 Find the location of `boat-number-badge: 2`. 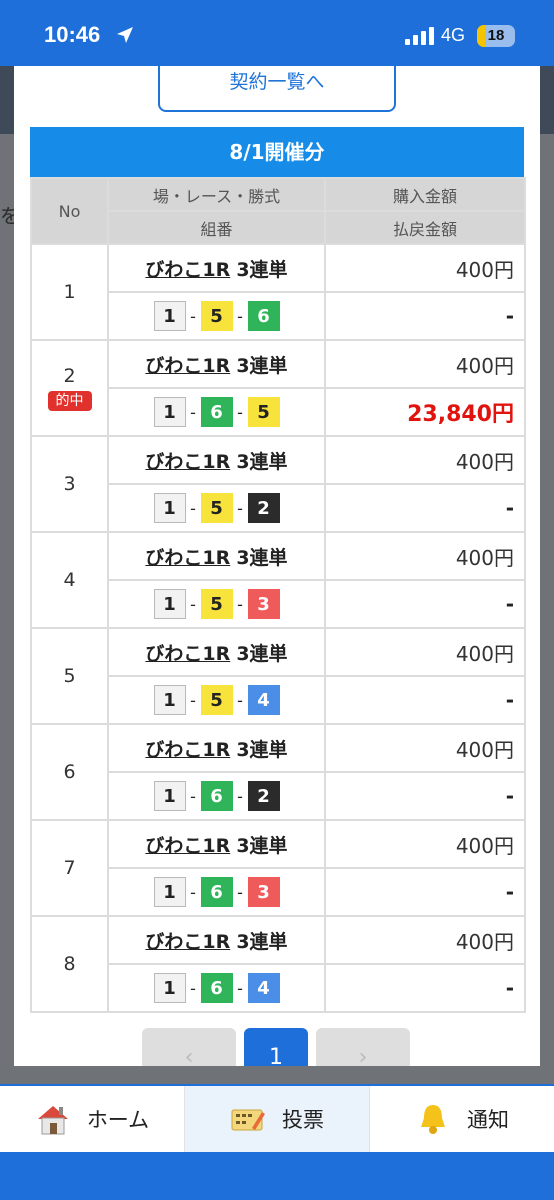

boat-number-badge: 2 is located at coordinates (263, 508).